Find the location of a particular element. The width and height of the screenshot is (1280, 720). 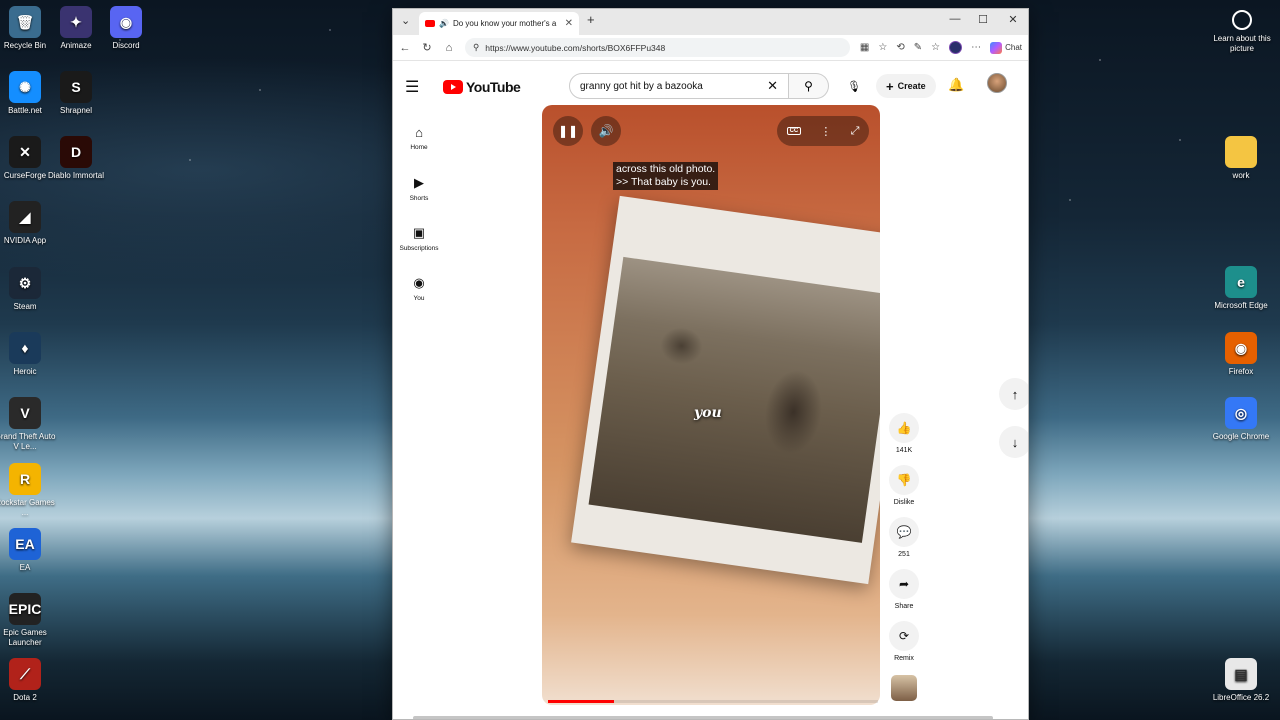

desktop-icon-label: Shrapnel is located at coordinates (76, 110).